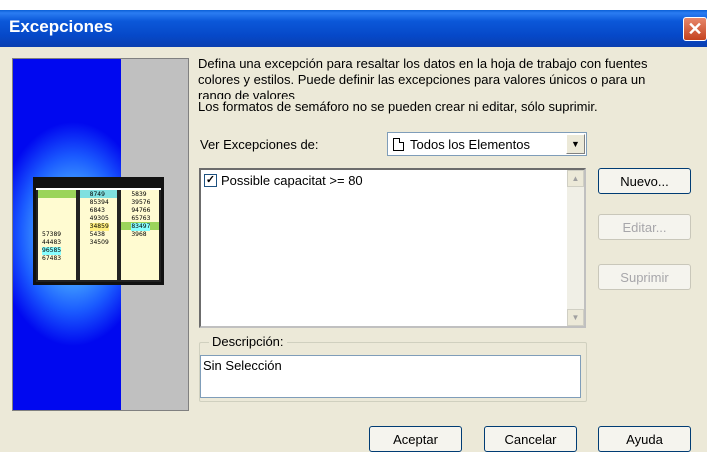 The image size is (707, 452). I want to click on preview-value: 34509, so click(99, 242).